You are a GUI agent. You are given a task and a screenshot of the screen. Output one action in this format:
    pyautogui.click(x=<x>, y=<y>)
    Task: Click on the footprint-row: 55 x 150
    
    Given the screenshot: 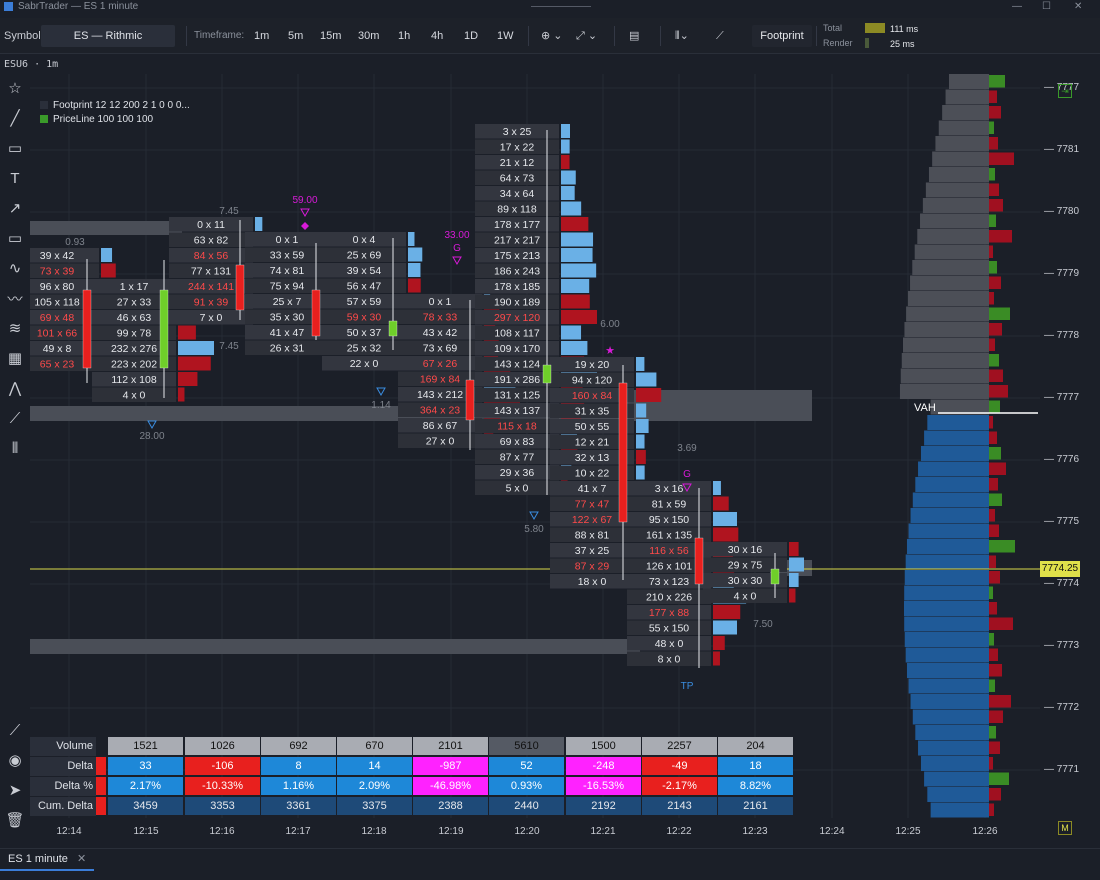 What is the action you would take?
    pyautogui.click(x=669, y=629)
    